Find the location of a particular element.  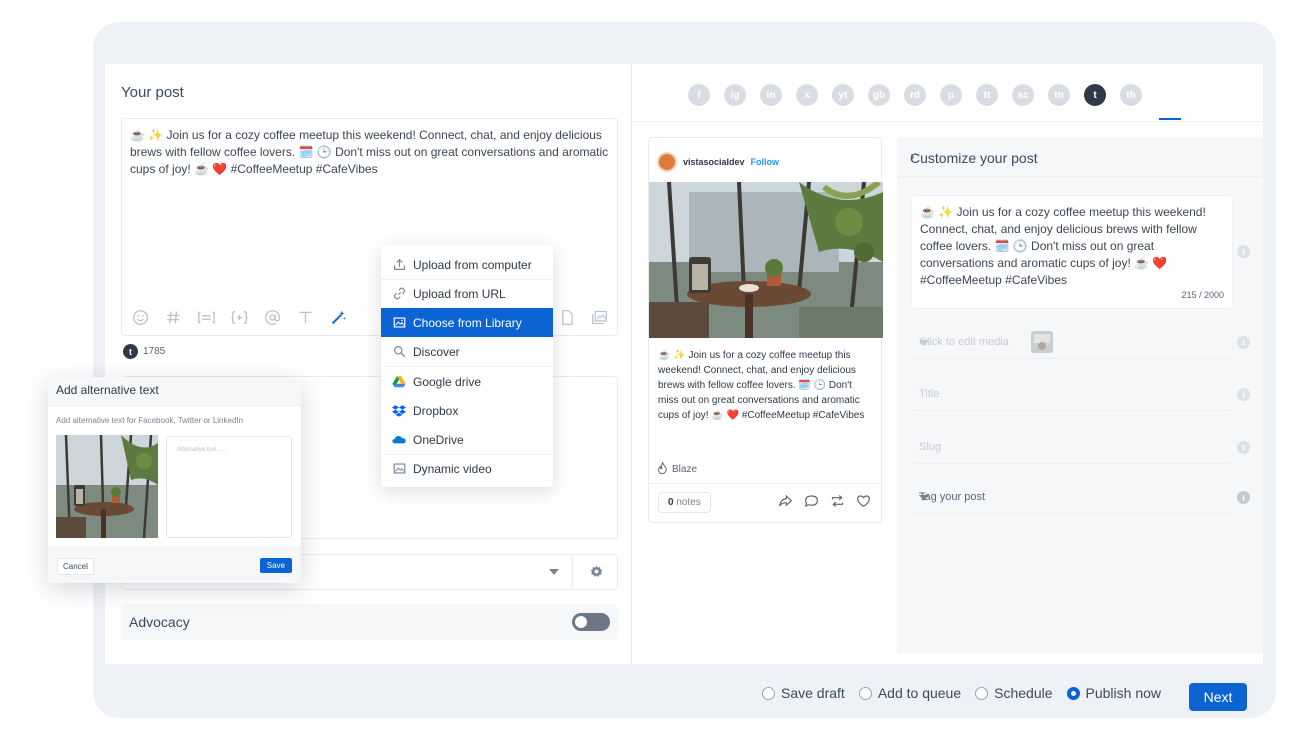

menu-item-label: Choose from Library is located at coordinates (467, 322).